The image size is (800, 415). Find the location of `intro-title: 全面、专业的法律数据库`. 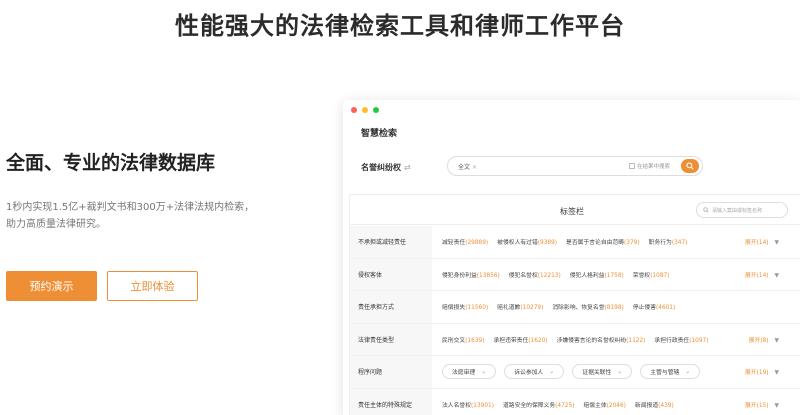

intro-title: 全面、专业的法律数据库 is located at coordinates (111, 163).